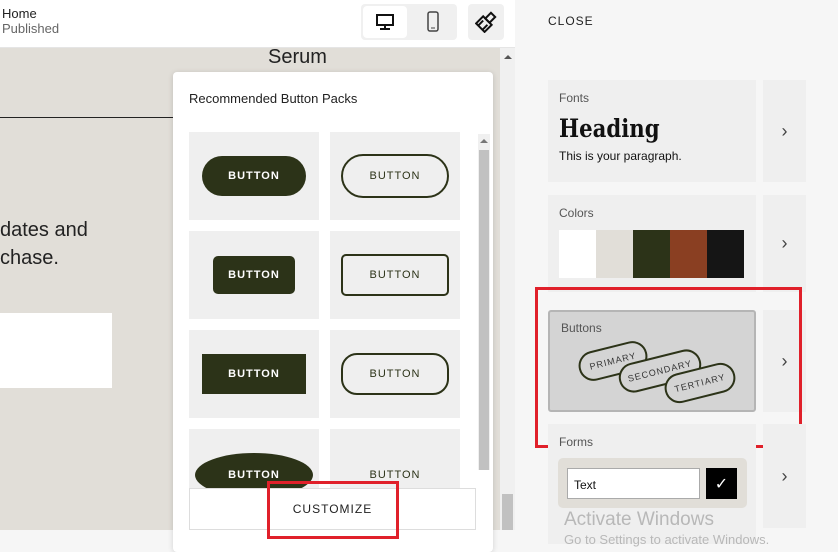  I want to click on watermark-title: Activate Windows, so click(639, 519).